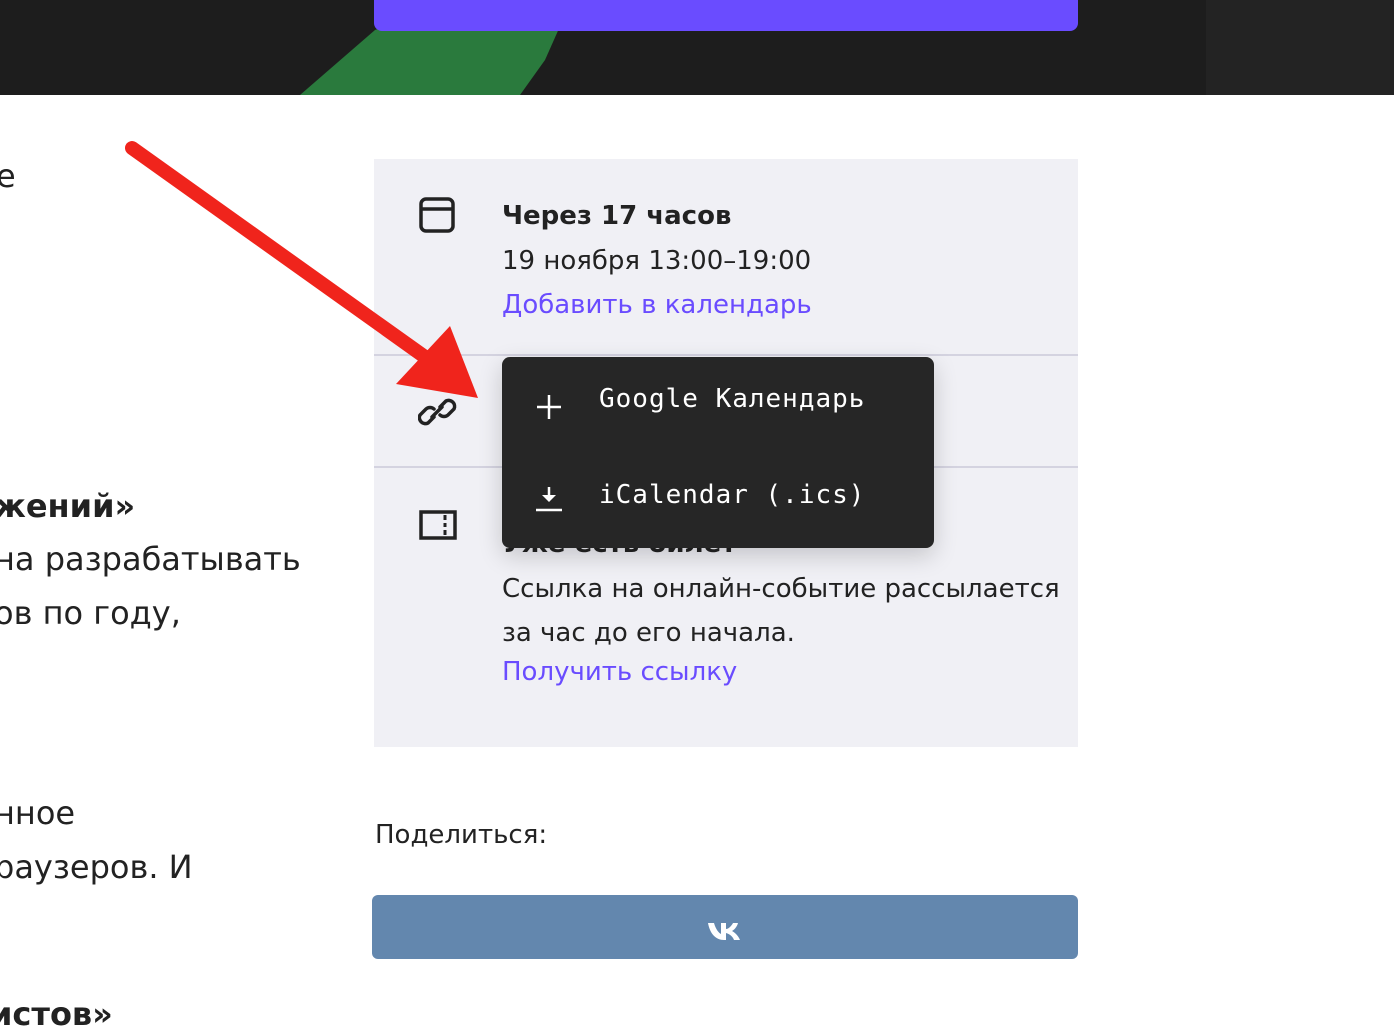  Describe the element at coordinates (724, 931) in the screenshot. I see `vk-logo-icon` at that location.